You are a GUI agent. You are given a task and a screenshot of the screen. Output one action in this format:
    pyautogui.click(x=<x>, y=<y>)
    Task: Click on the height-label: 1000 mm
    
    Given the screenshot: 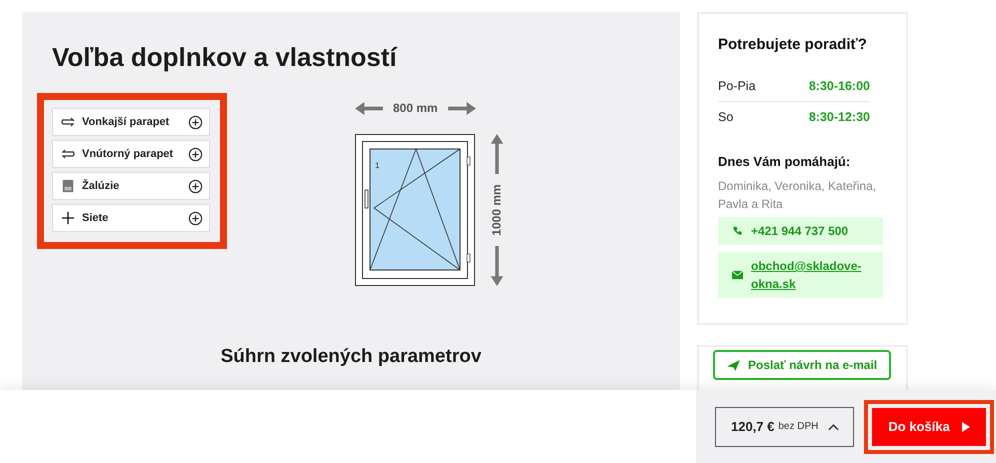 What is the action you would take?
    pyautogui.click(x=497, y=210)
    